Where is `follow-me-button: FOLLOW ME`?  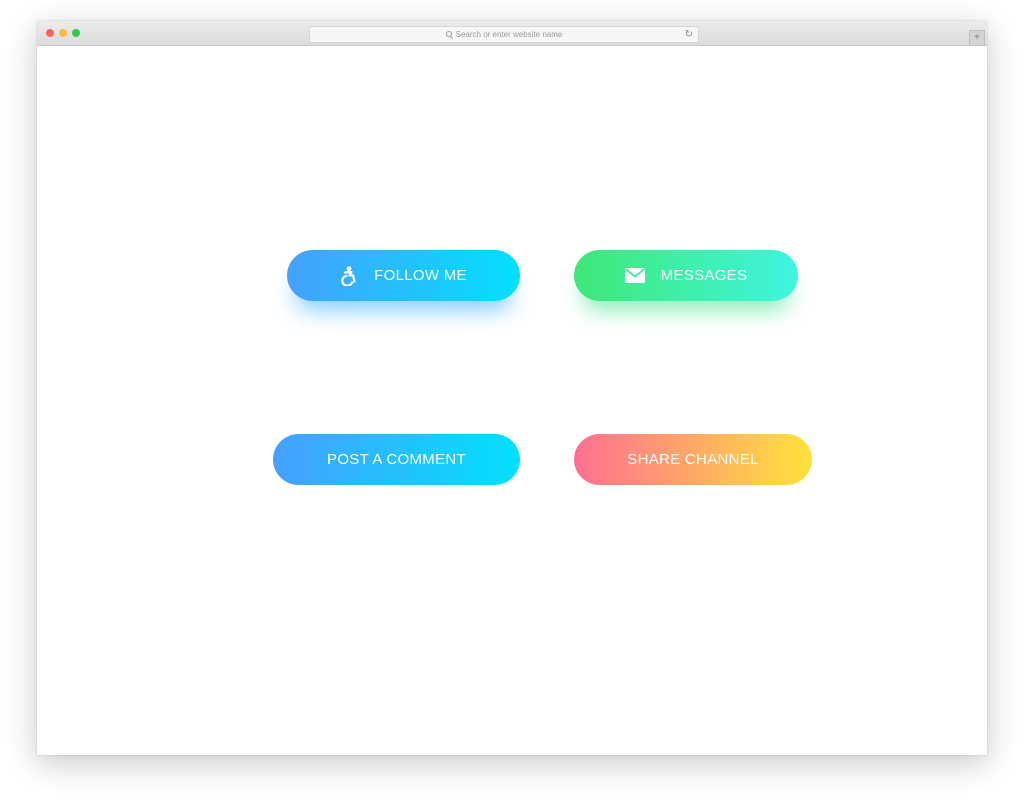 follow-me-button: FOLLOW ME is located at coordinates (403, 275).